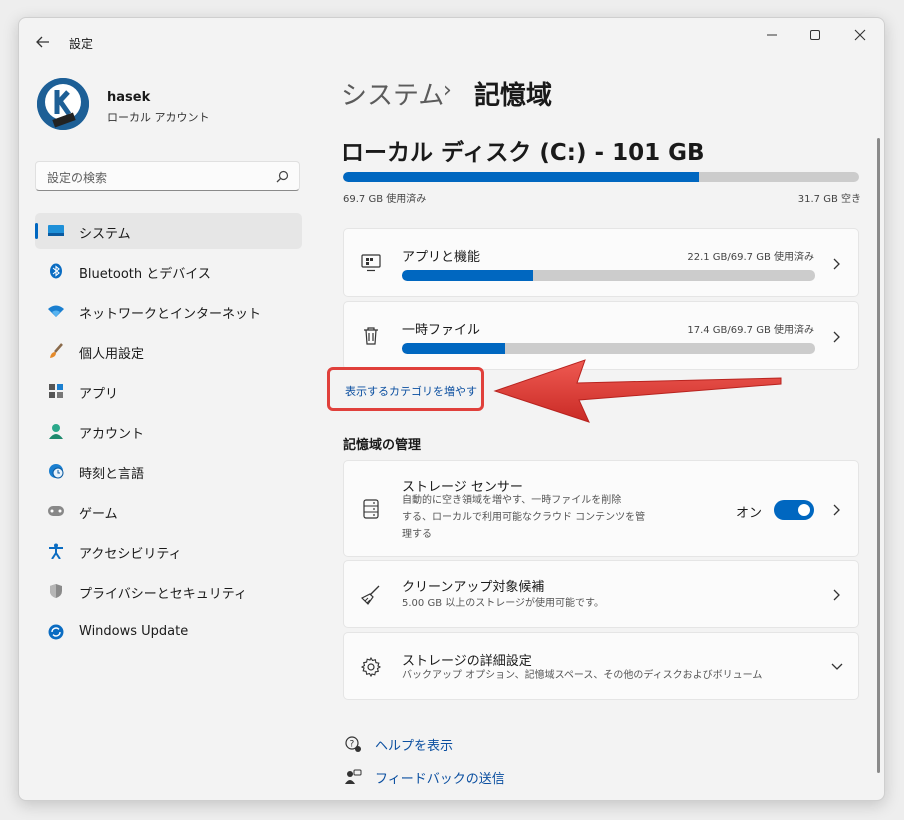  What do you see at coordinates (473, 587) in the screenshot?
I see `cleanup-title: クリーンアップ対象候補` at bounding box center [473, 587].